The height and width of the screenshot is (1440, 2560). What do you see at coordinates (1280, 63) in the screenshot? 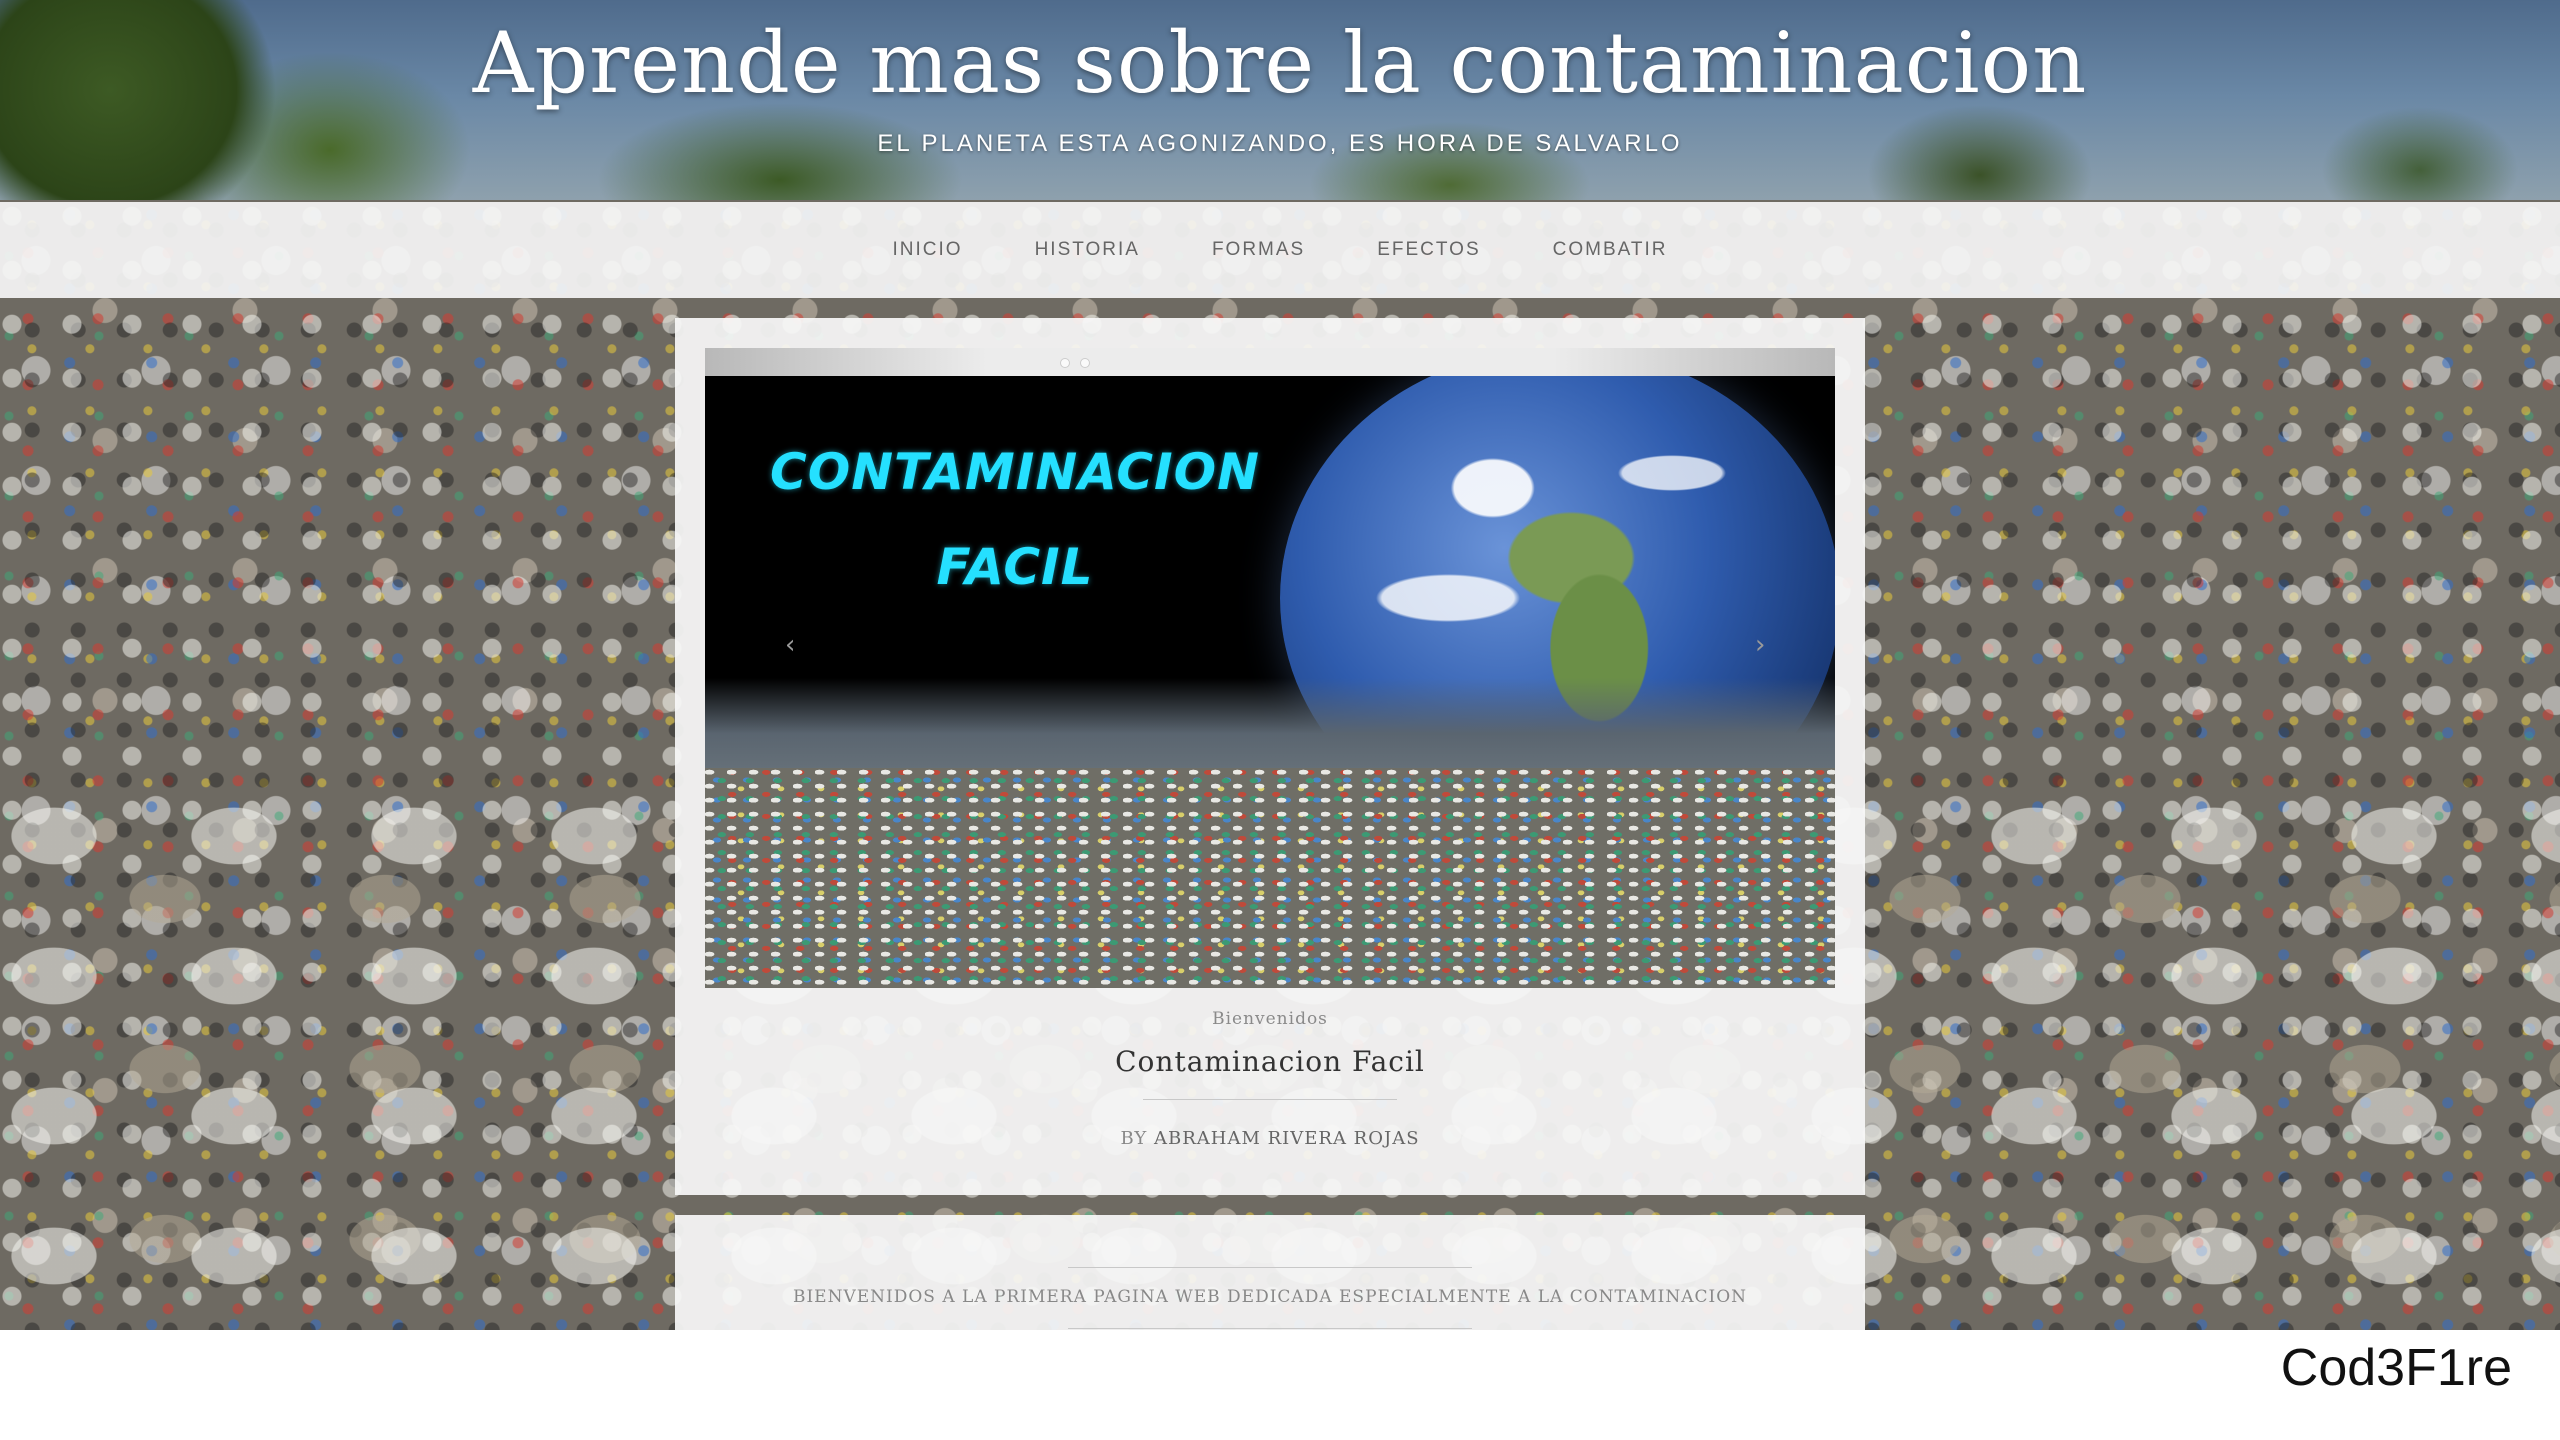
I see `site-title: Aprende mas sobre la contaminacion` at bounding box center [1280, 63].